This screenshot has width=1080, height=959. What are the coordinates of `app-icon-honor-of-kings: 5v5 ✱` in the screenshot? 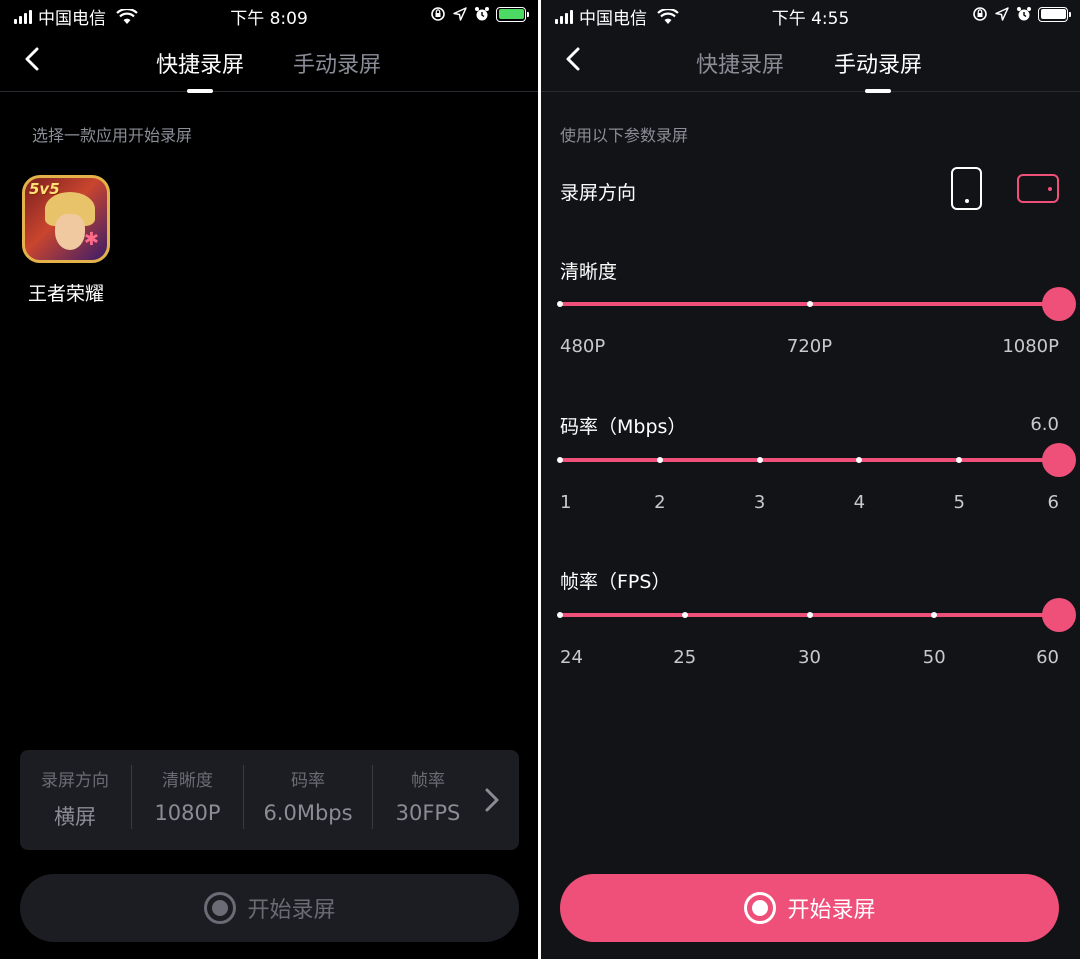 It's located at (66, 219).